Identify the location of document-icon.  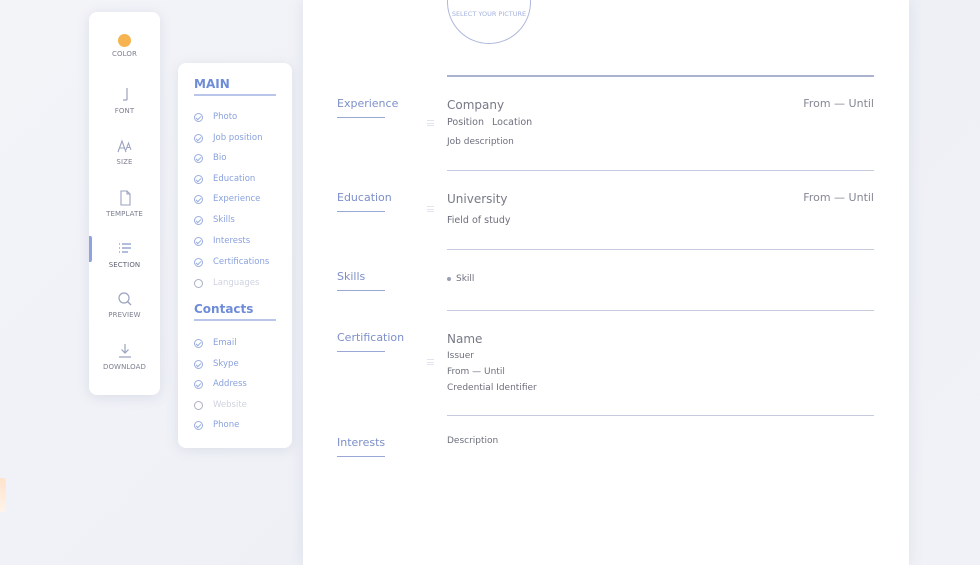
(125, 198).